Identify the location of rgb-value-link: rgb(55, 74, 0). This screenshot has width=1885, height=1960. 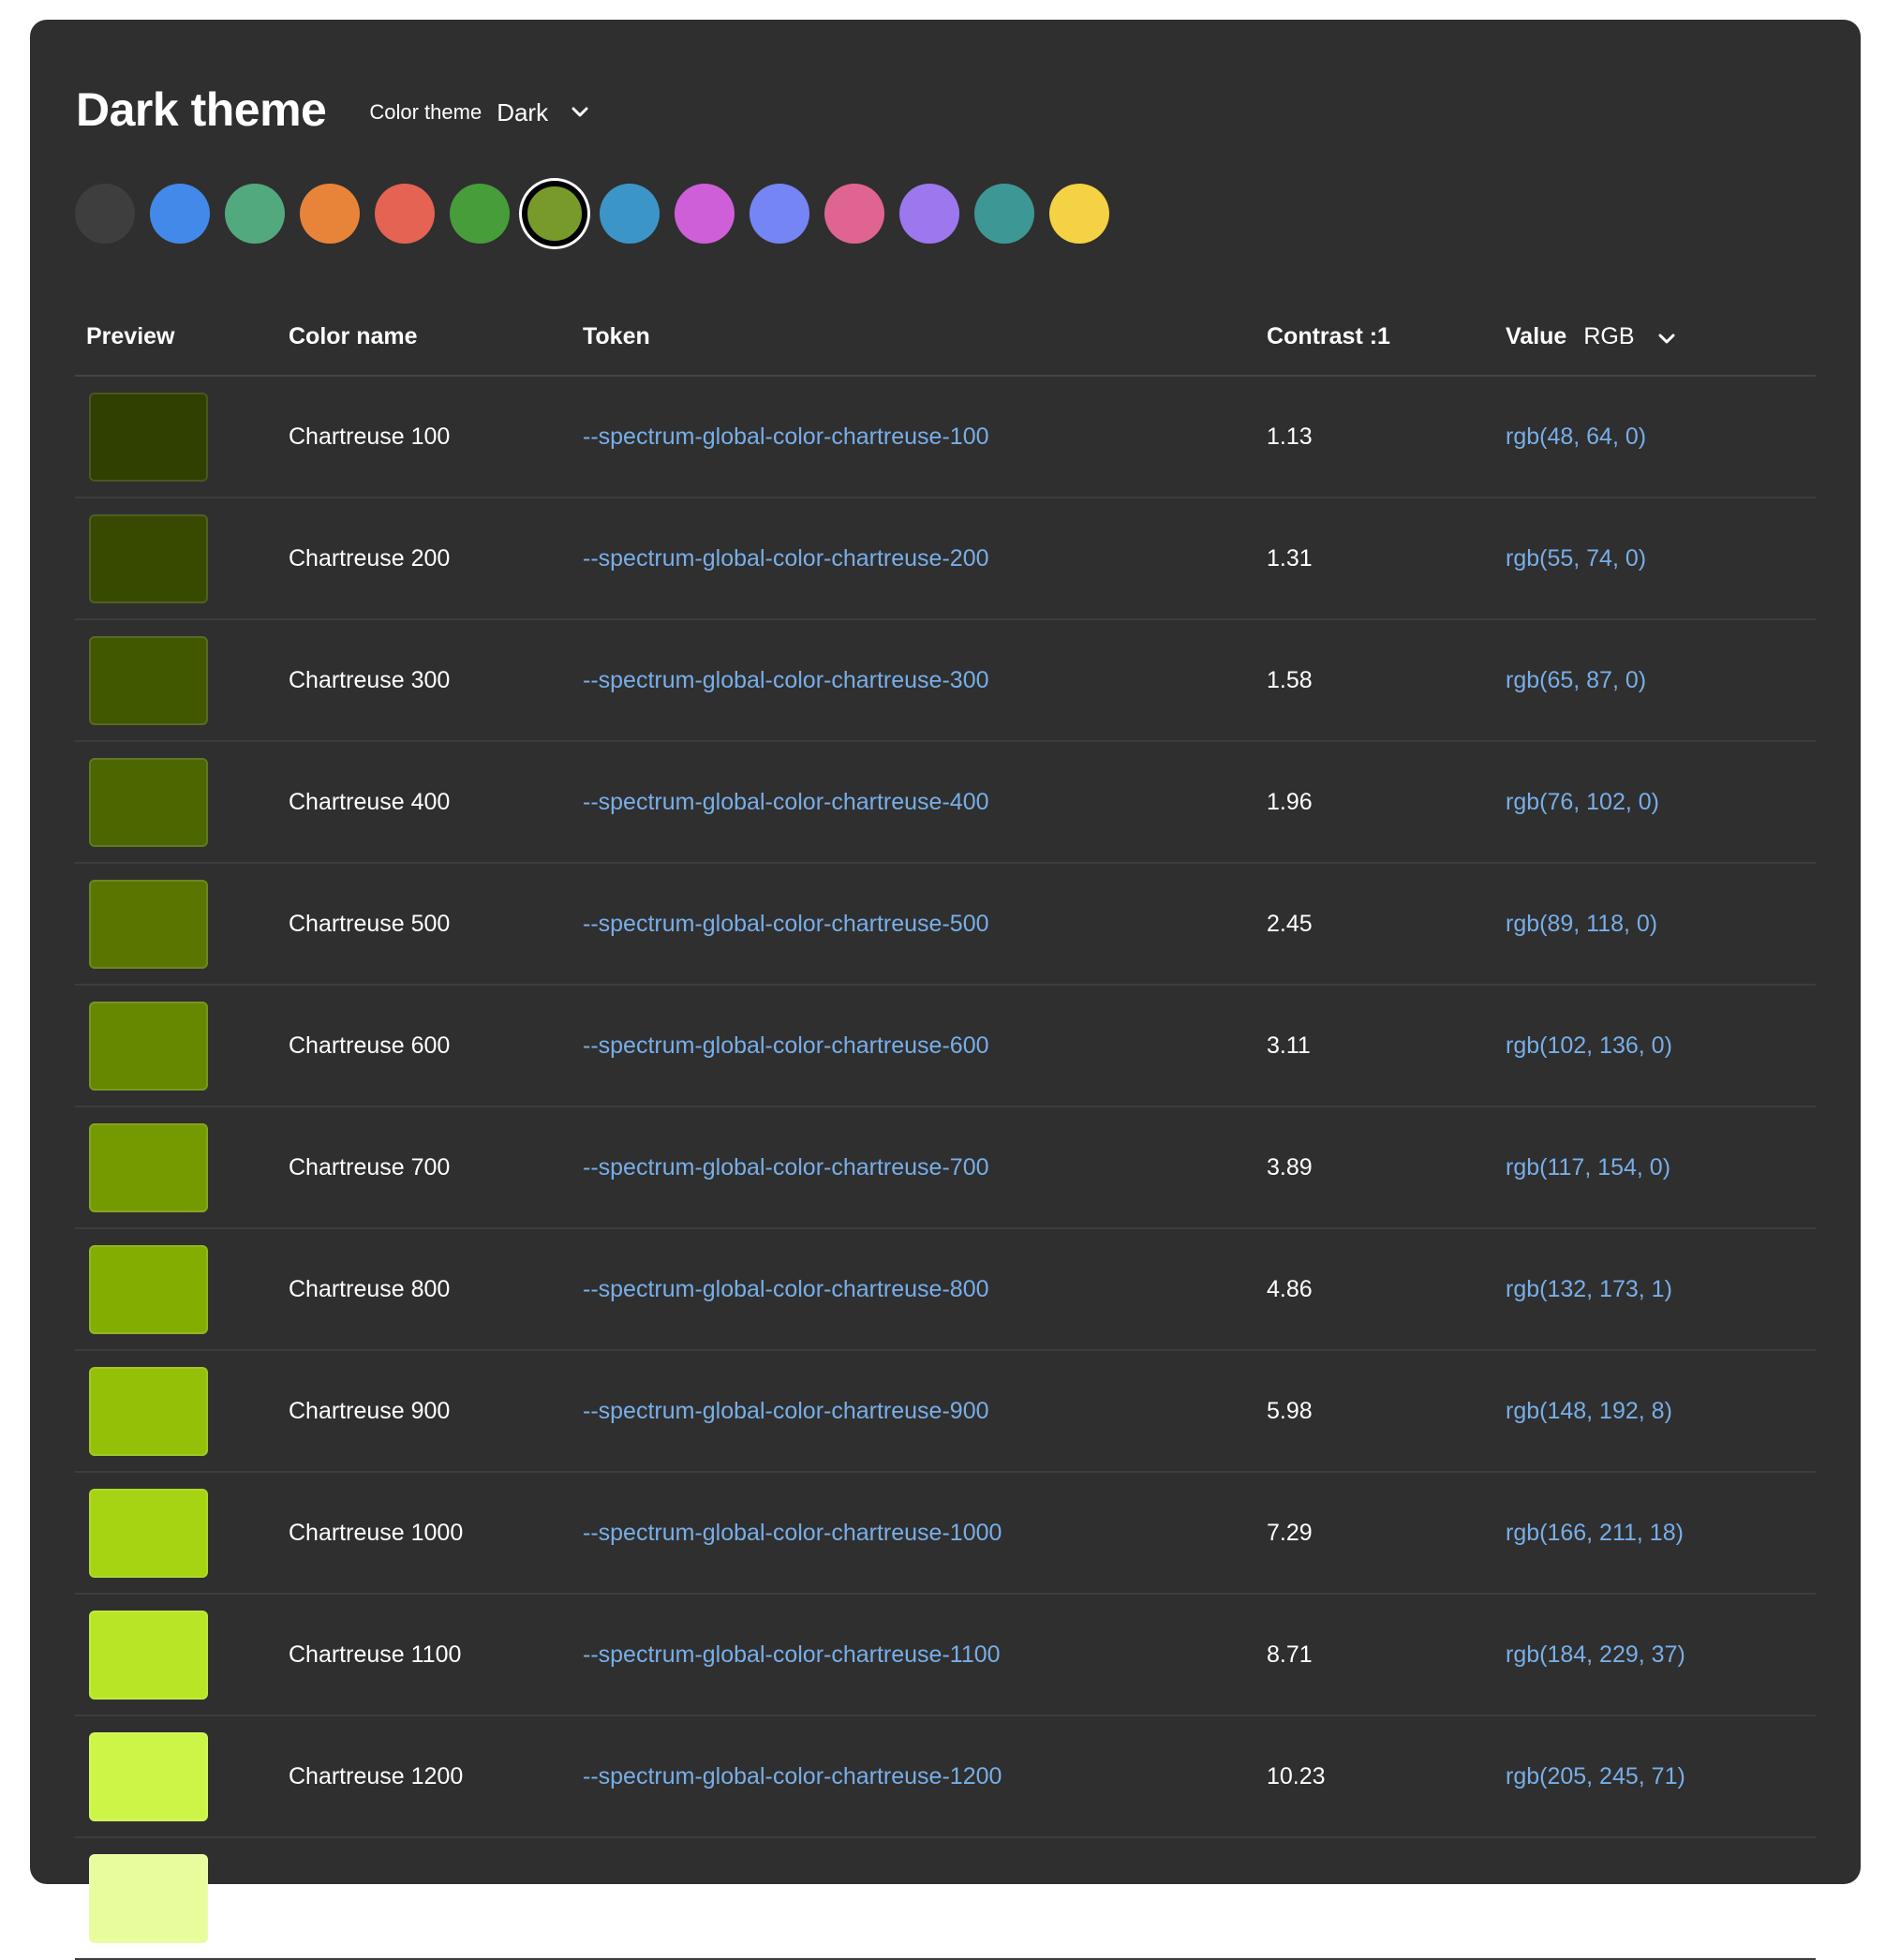
(1576, 558).